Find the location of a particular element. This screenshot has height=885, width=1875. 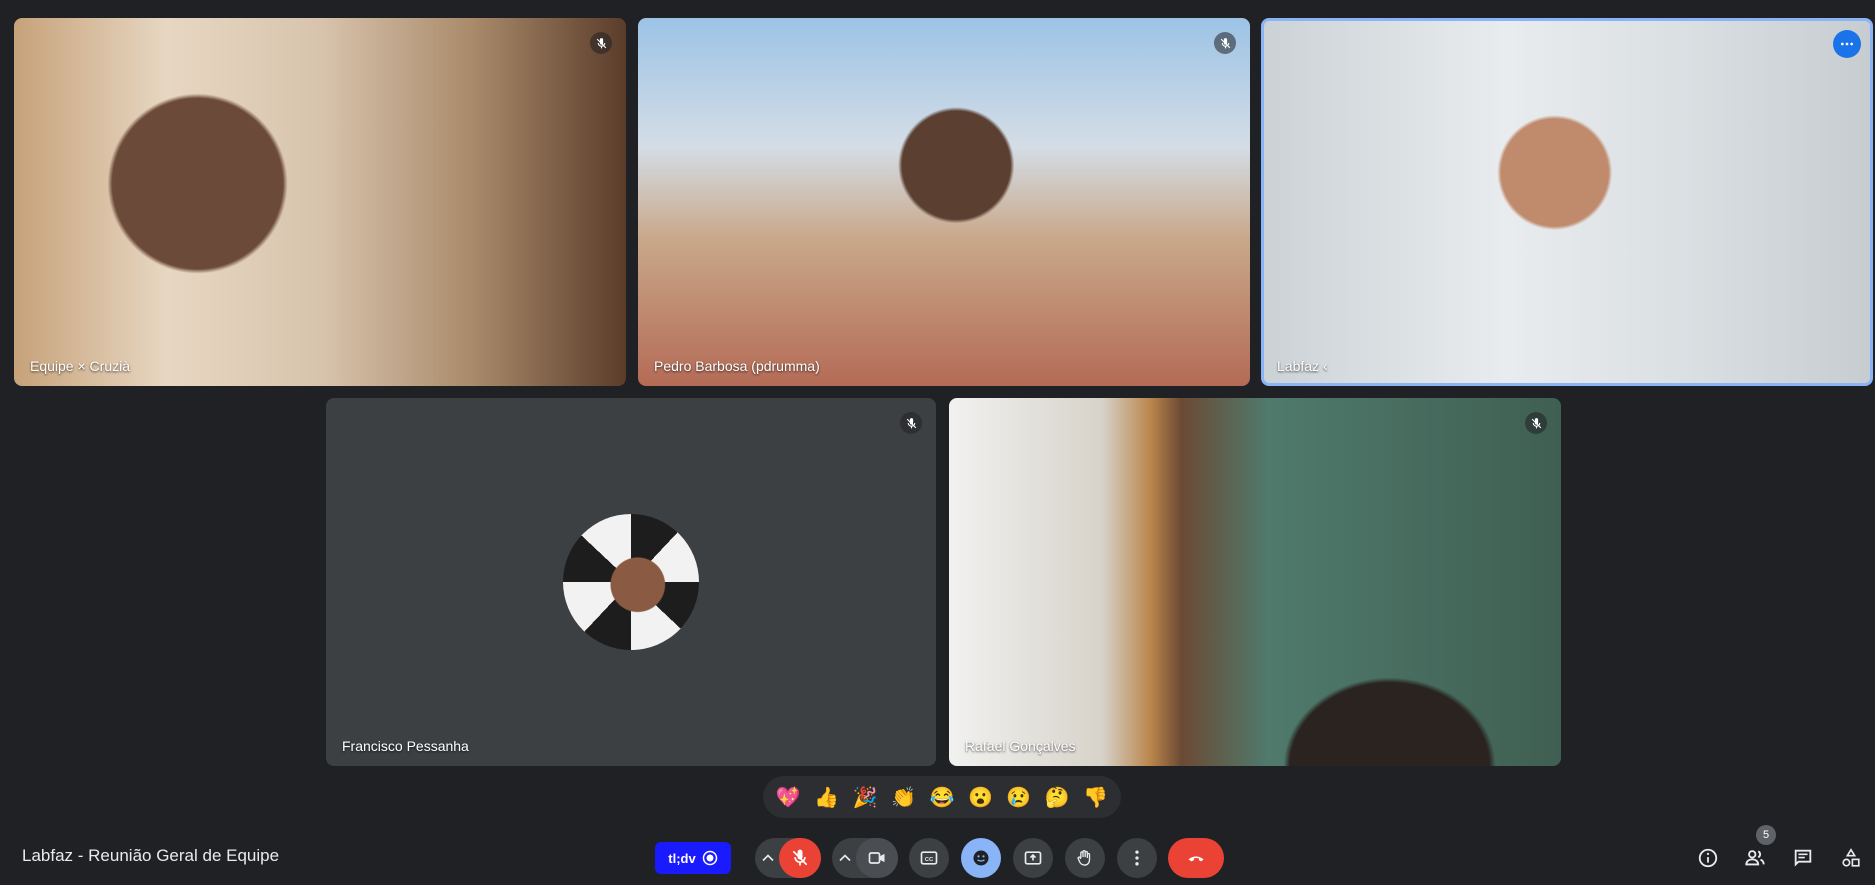

reactions-bar: 💖 👍 🎉 👏 😂 😮 😢 🤔 👎 is located at coordinates (942, 797).